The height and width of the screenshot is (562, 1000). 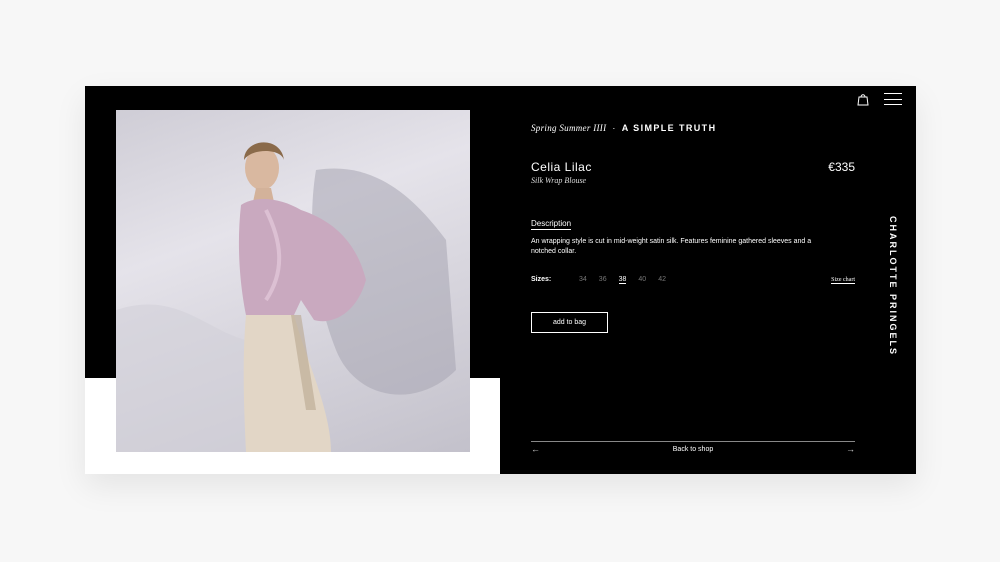 What do you see at coordinates (893, 99) in the screenshot?
I see `hamburger-menu-icon` at bounding box center [893, 99].